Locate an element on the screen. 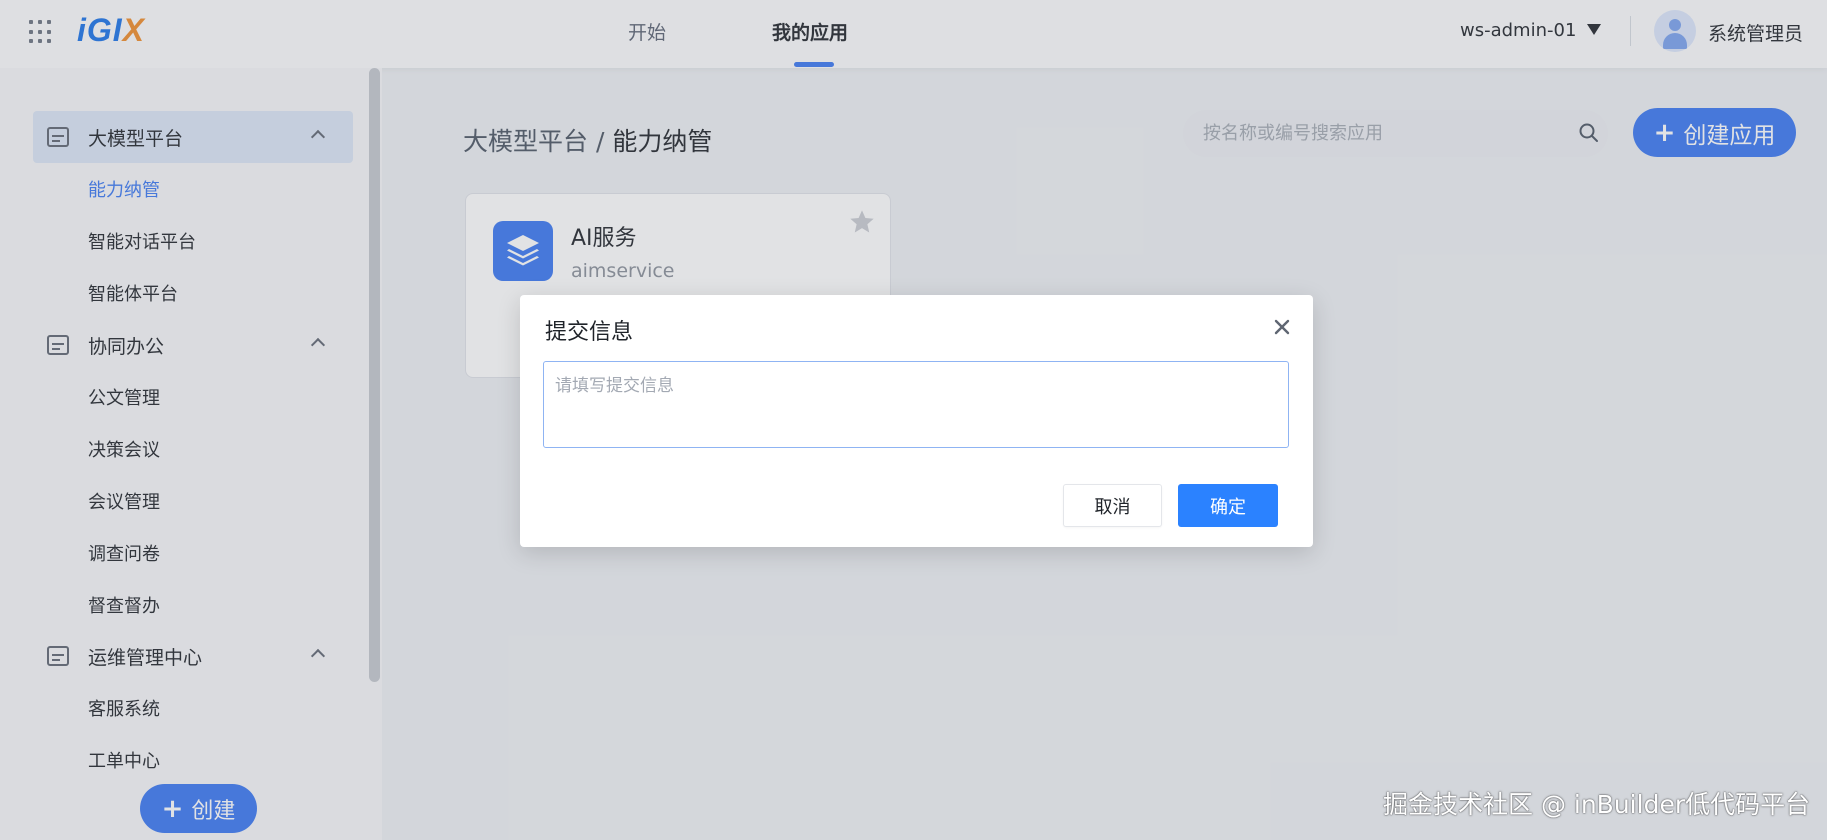  cancel-button: 取消 is located at coordinates (1112, 505).